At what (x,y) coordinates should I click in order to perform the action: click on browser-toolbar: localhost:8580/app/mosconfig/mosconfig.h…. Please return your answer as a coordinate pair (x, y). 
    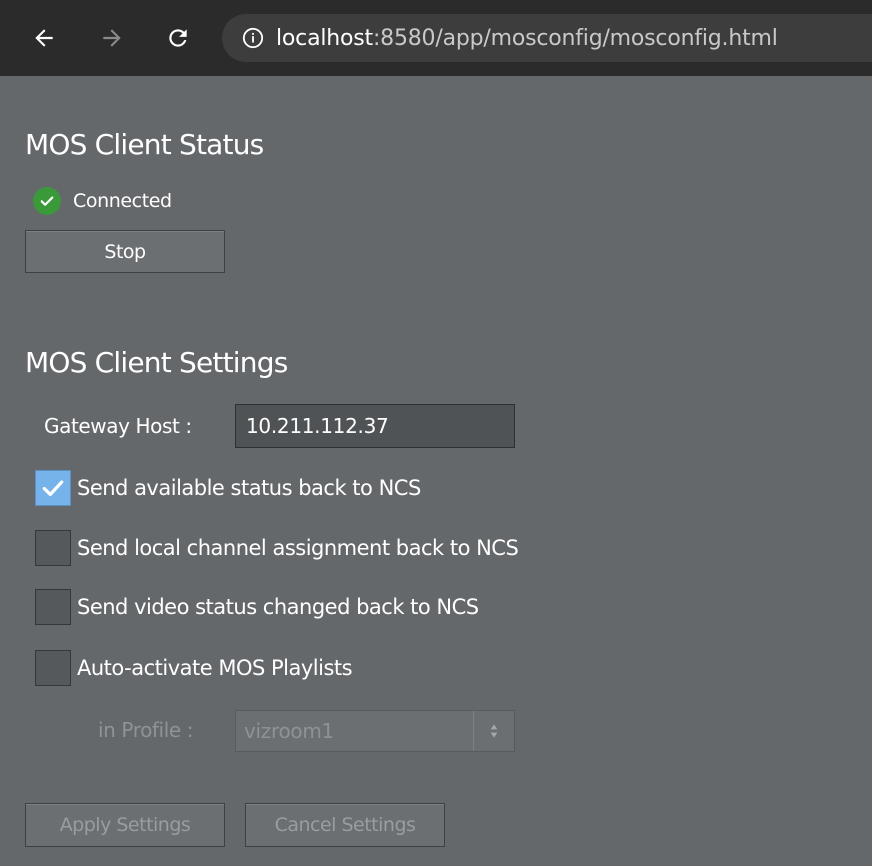
    Looking at the image, I should click on (436, 38).